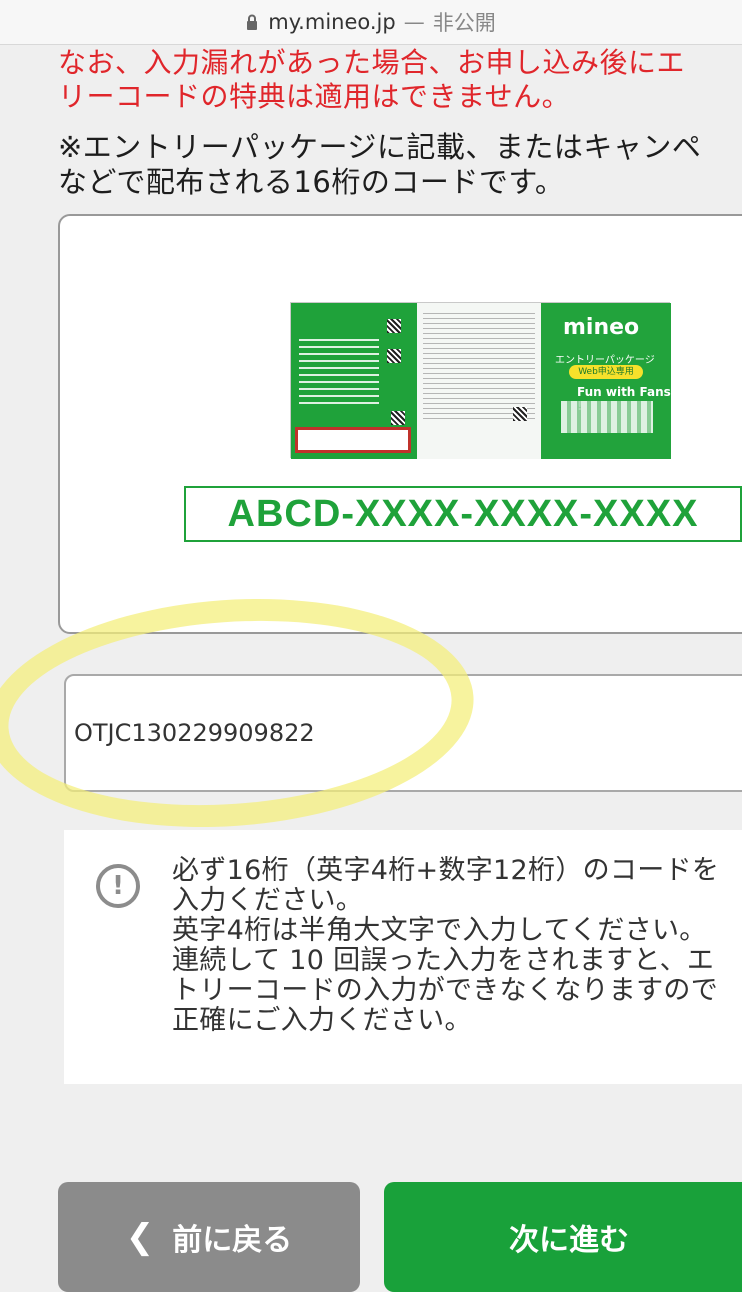 Image resolution: width=742 pixels, height=1292 pixels. What do you see at coordinates (354, 381) in the screenshot?
I see `package-left-panel` at bounding box center [354, 381].